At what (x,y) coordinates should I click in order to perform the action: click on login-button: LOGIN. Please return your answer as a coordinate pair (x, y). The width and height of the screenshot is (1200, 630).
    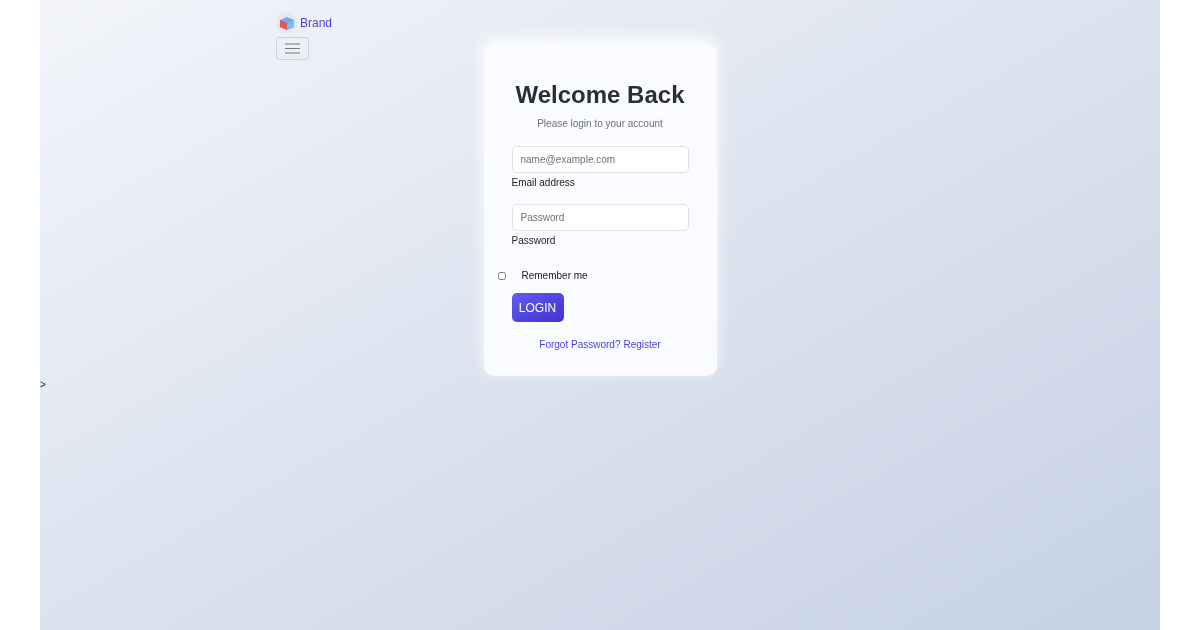
    Looking at the image, I should click on (537, 307).